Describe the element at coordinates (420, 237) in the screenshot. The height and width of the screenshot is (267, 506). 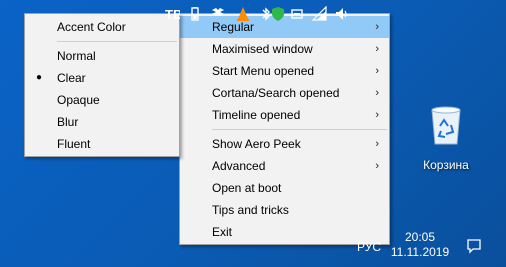
I see `clock-time: 20:05` at that location.